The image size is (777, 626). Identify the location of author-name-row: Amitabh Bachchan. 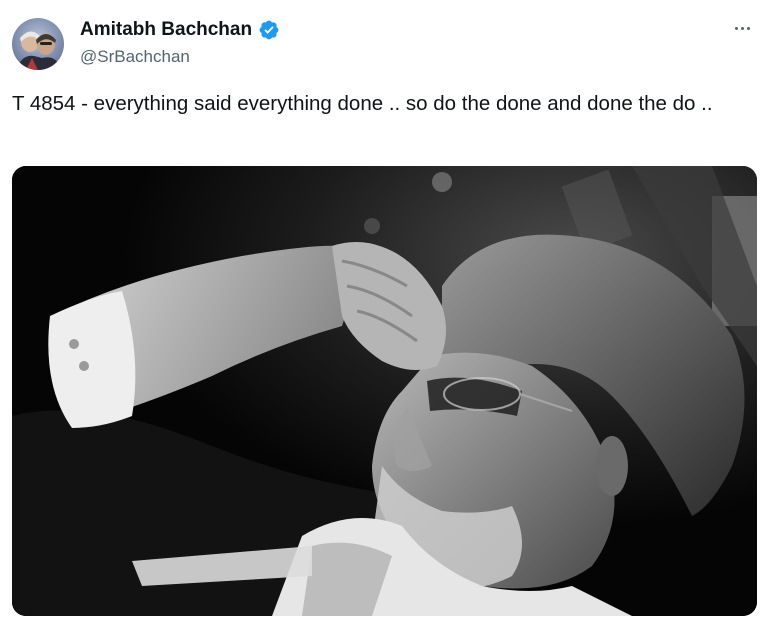
(180, 30).